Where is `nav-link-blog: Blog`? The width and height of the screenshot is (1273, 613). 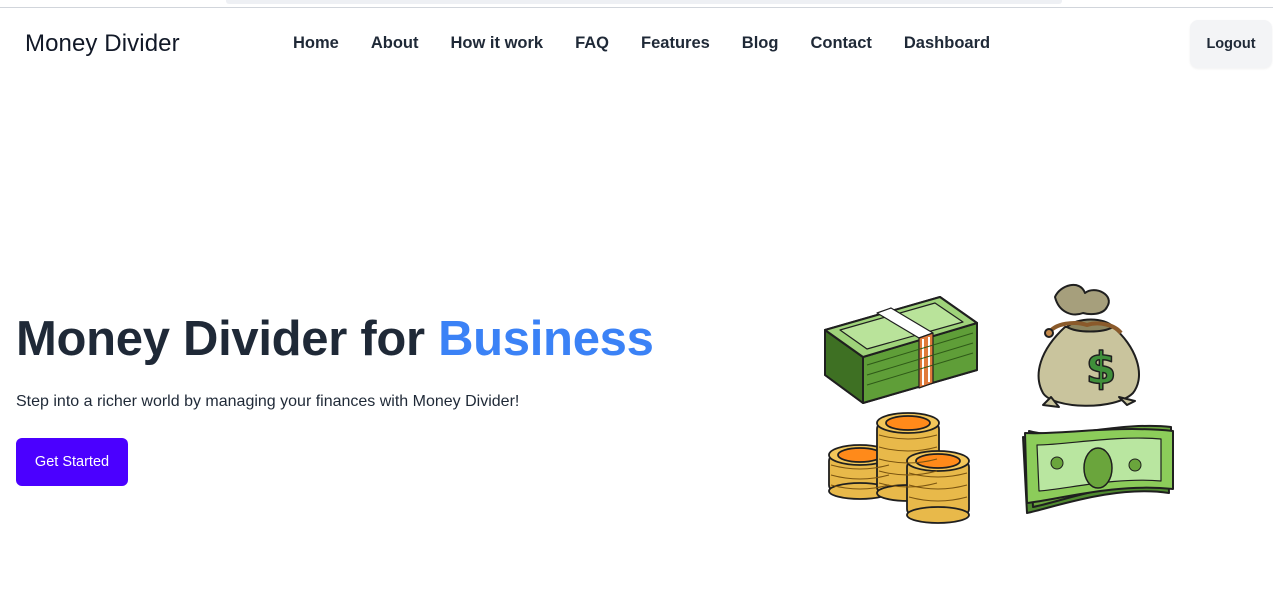 nav-link-blog: Blog is located at coordinates (760, 43).